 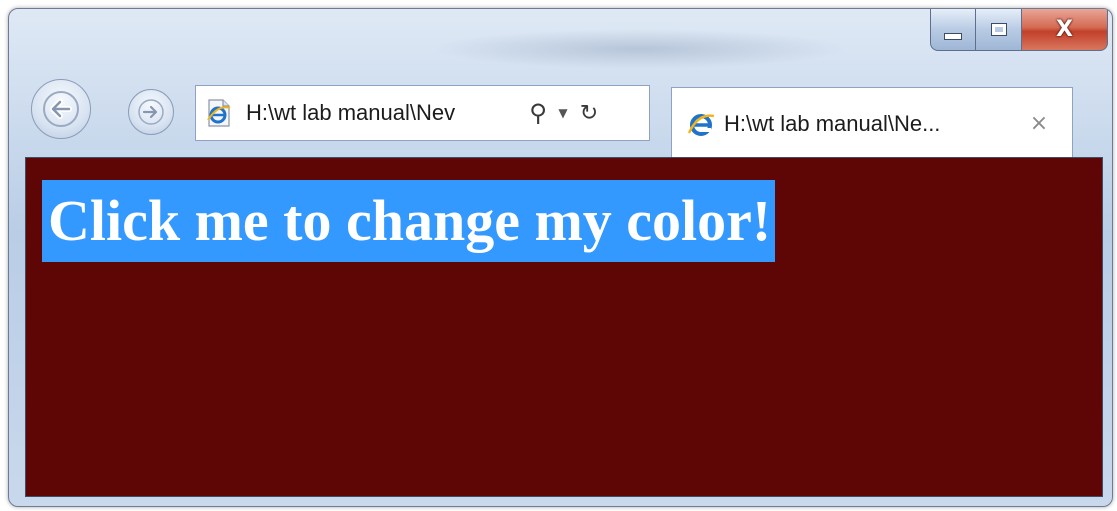 I want to click on close-button: X, so click(x=1065, y=30).